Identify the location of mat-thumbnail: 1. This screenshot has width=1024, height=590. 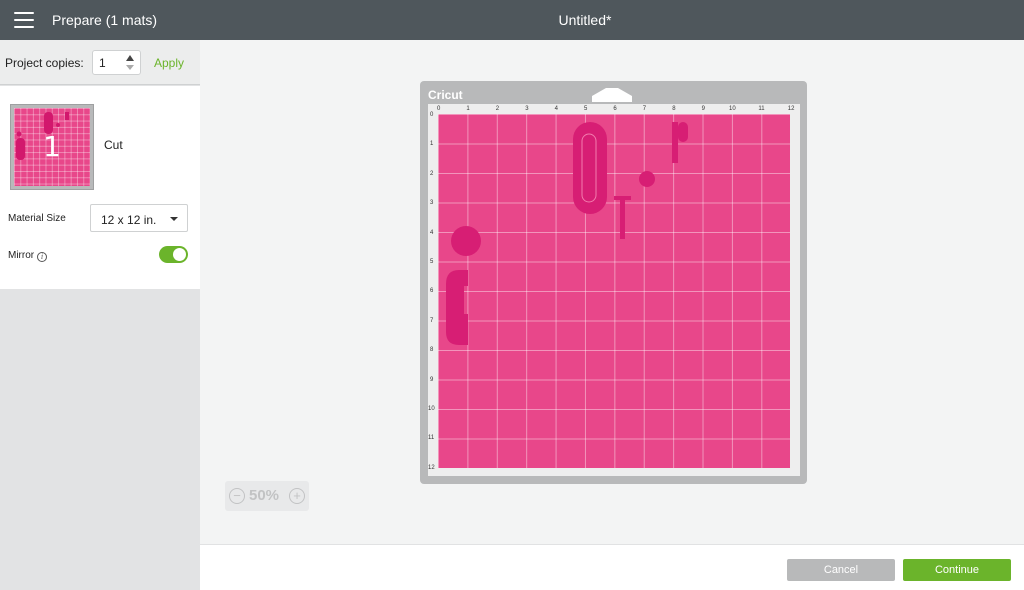
(52, 147).